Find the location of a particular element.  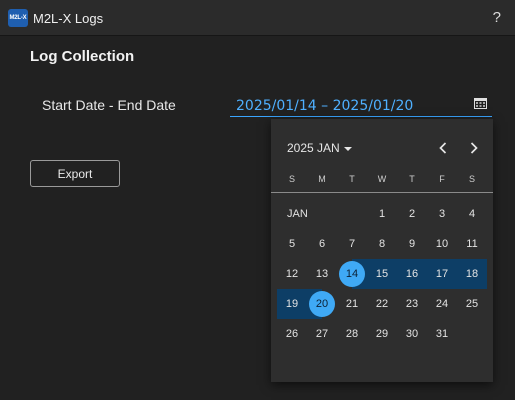

calendar-day: 19 is located at coordinates (292, 304).